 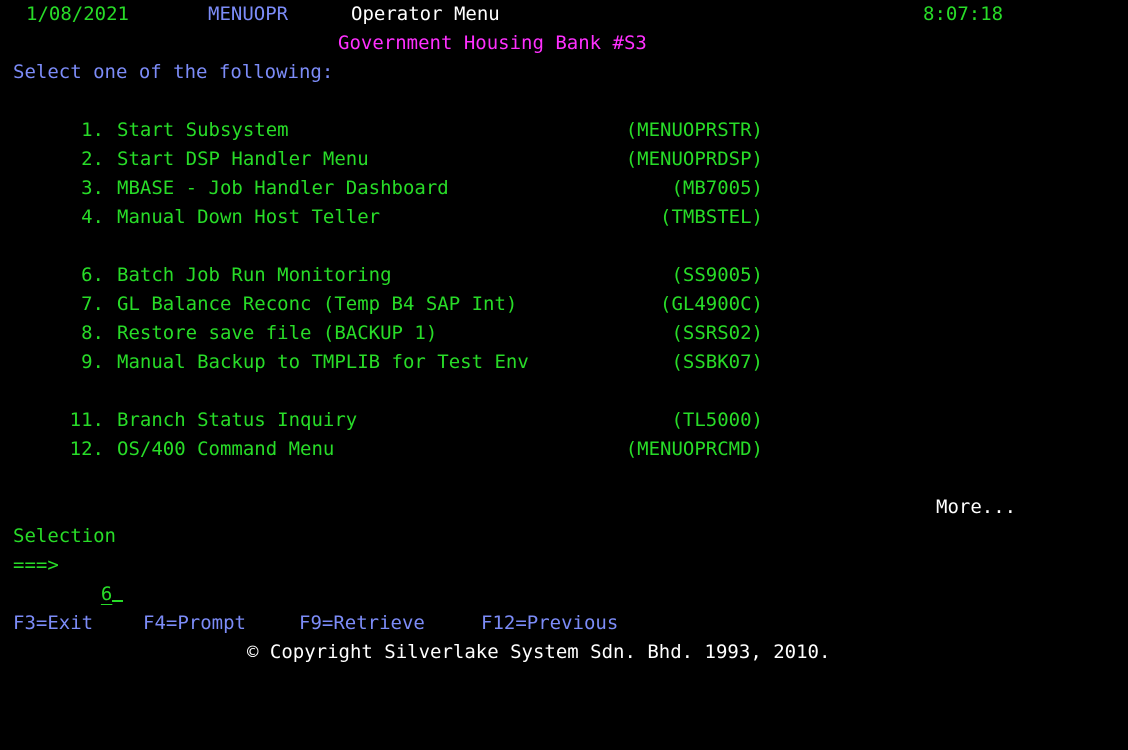 I want to click on menu-item-label: Start Subsystem, so click(x=203, y=130).